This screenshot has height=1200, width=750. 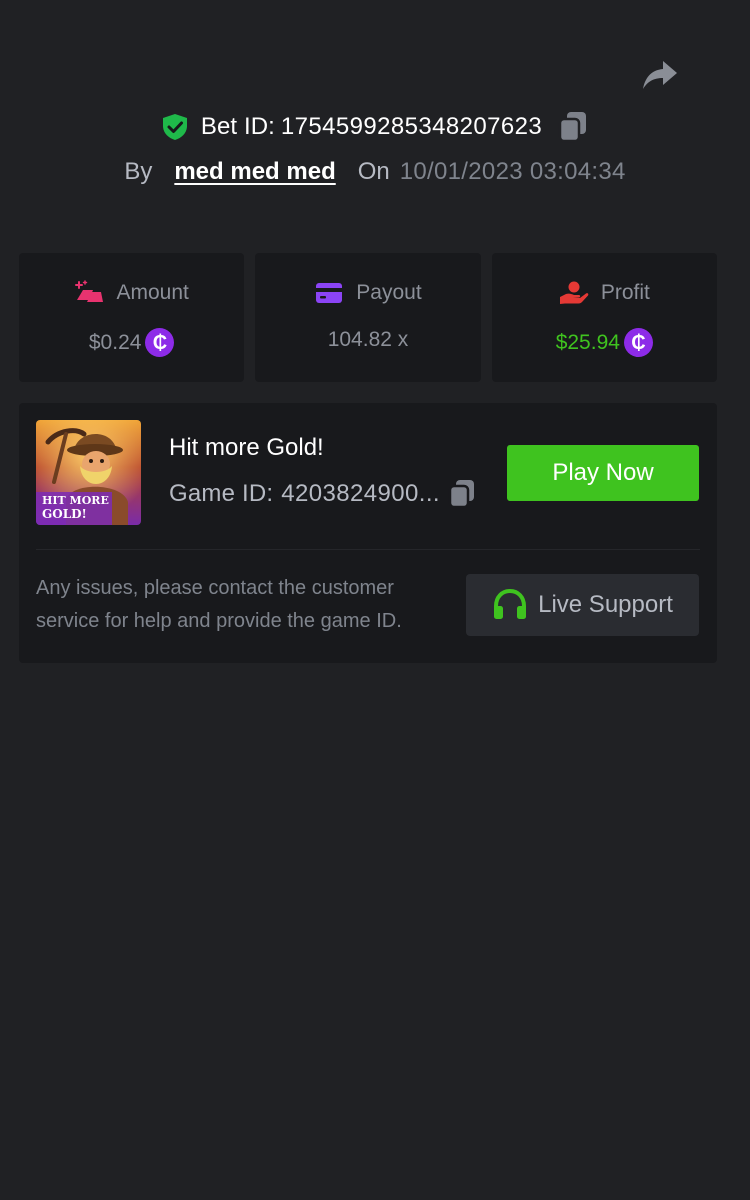 I want to click on amount-label: Amount, so click(x=152, y=292).